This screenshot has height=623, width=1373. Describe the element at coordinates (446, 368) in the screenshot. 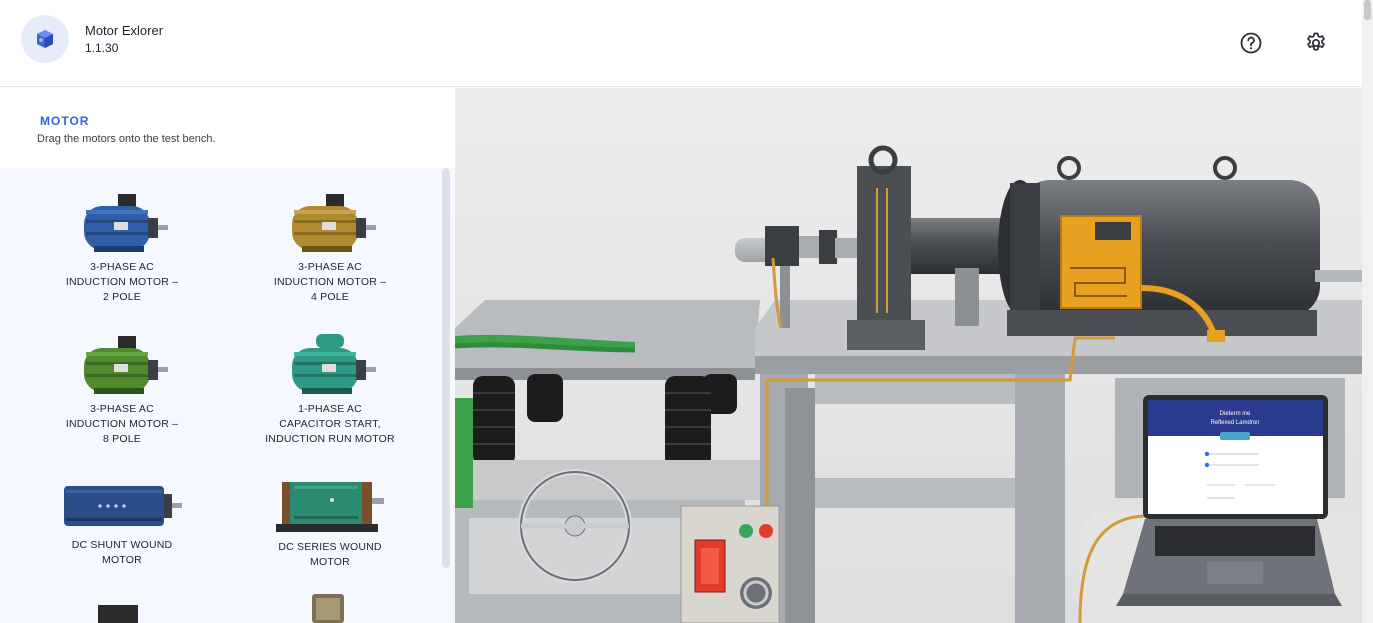

I see `sidebar-scrollbar` at that location.